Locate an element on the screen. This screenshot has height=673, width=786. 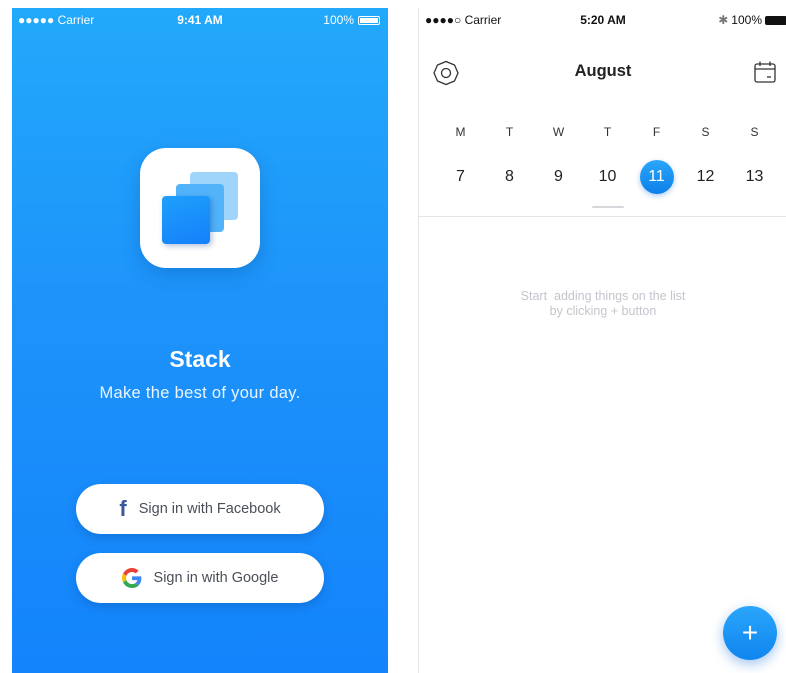
date-number: 13 is located at coordinates (754, 176).